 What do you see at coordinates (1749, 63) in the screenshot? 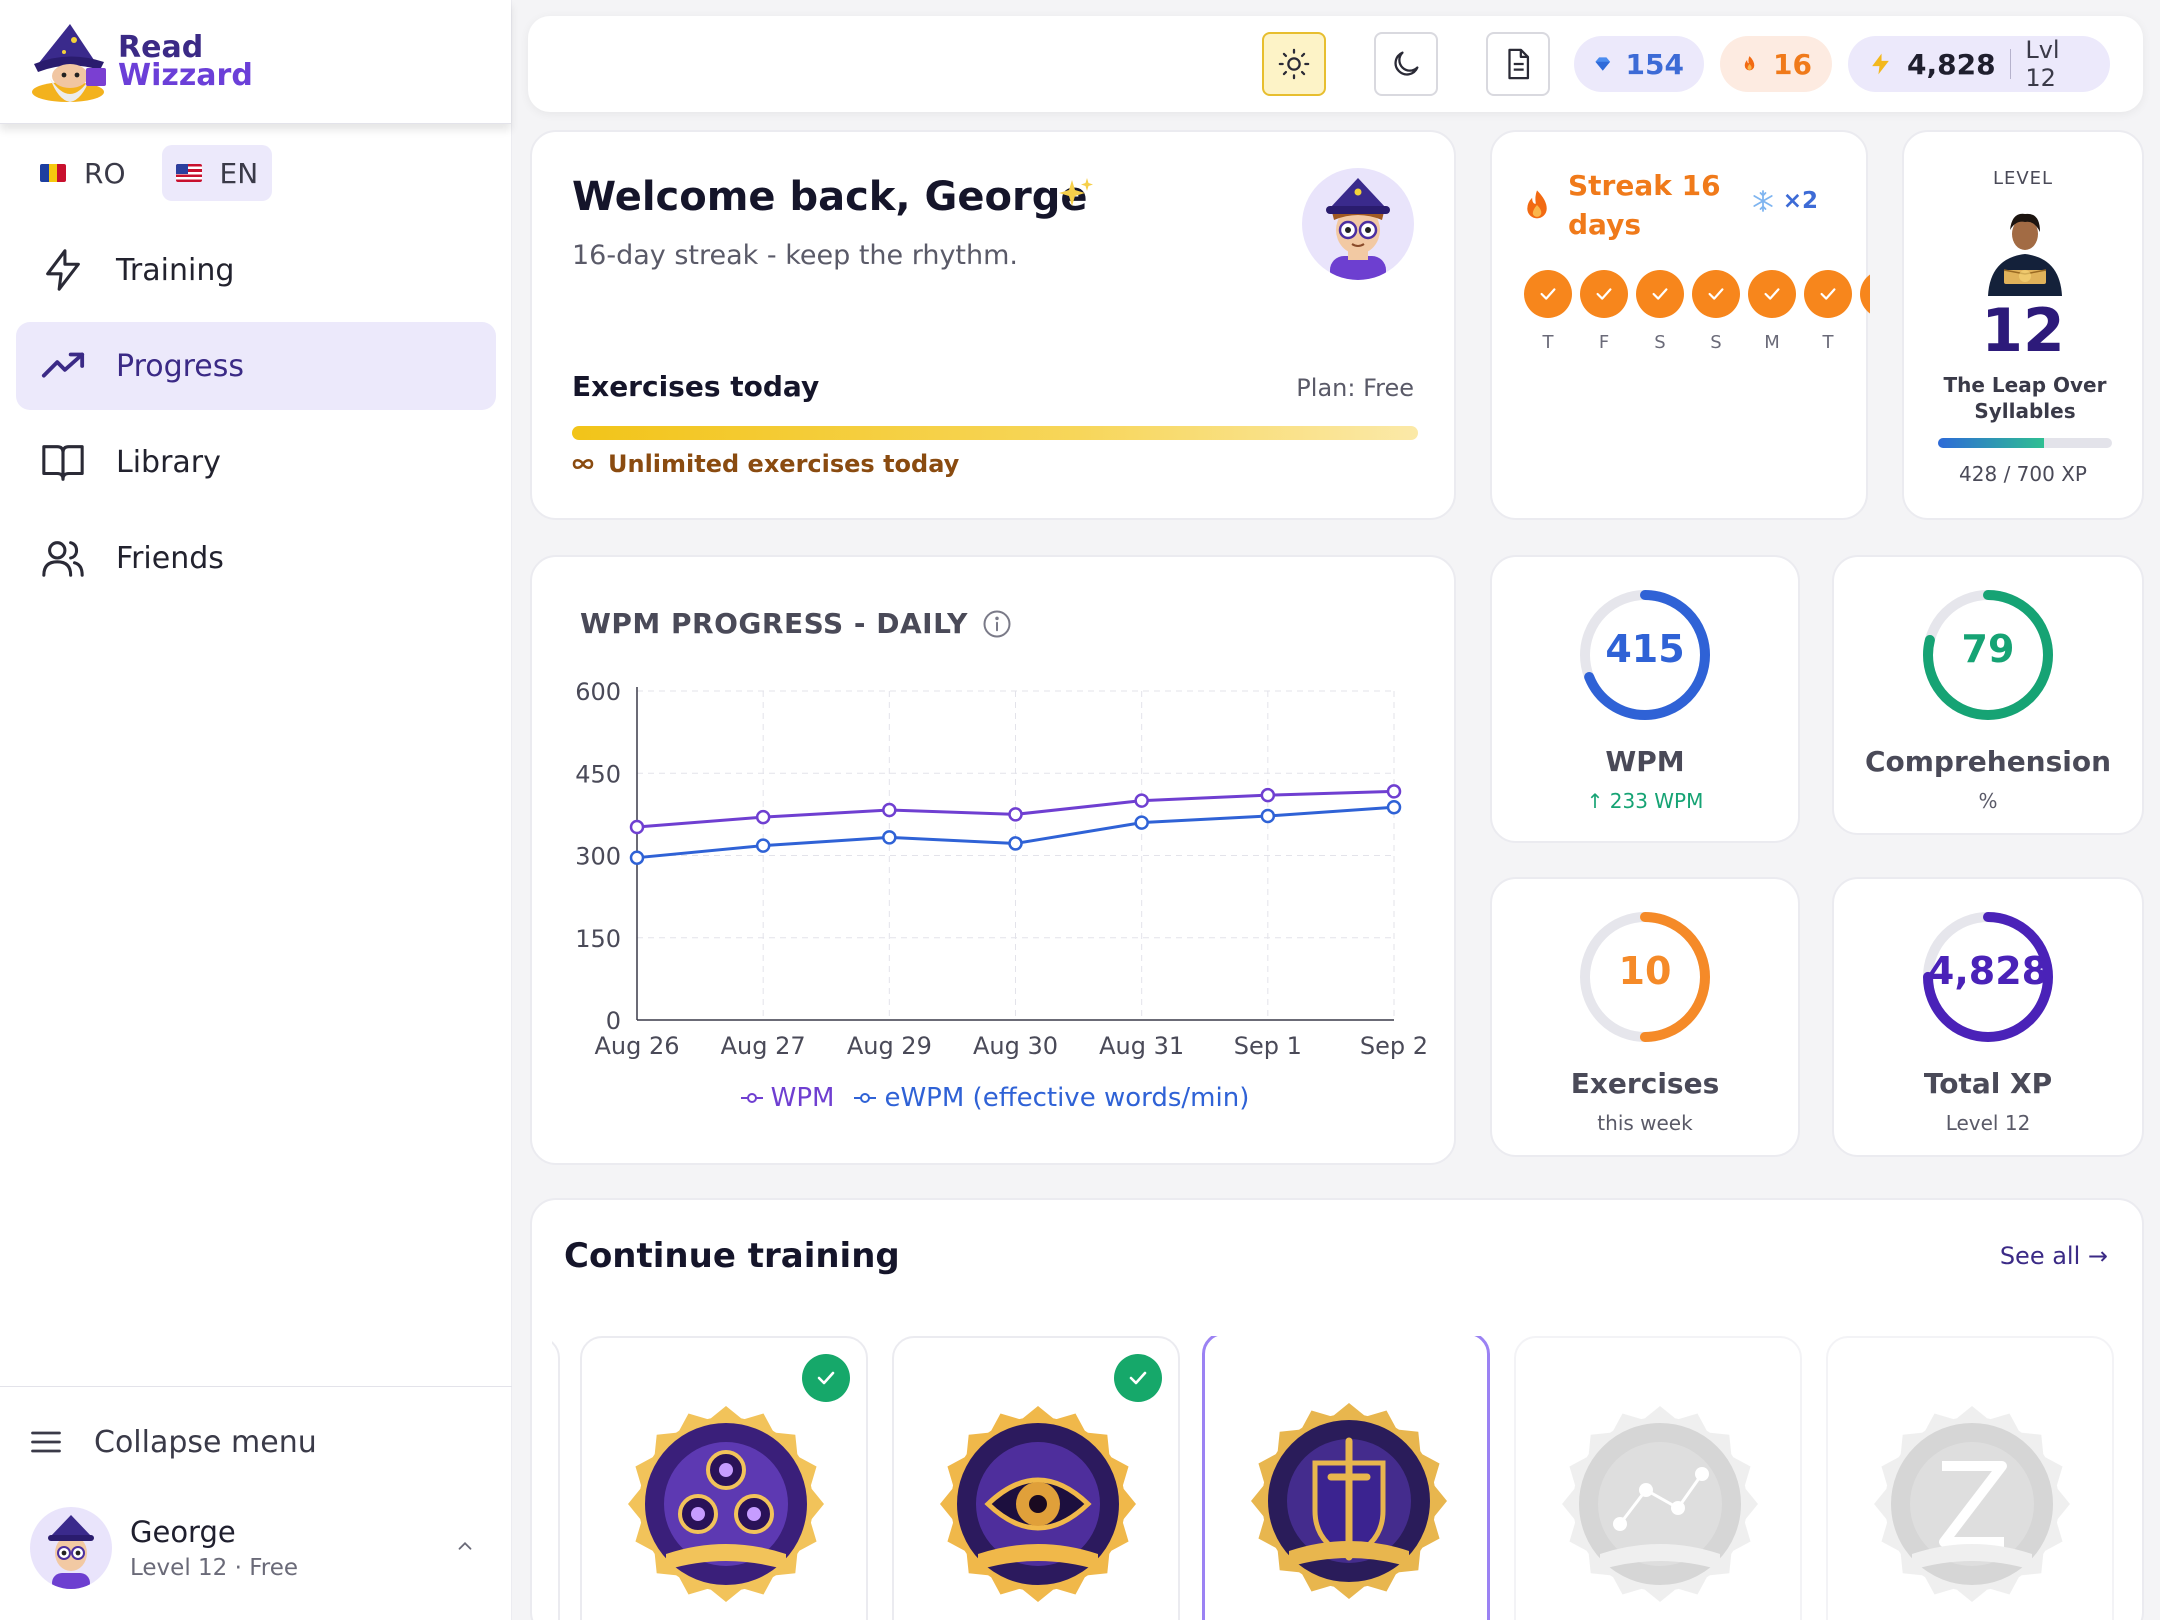
I see `fire-icon` at bounding box center [1749, 63].